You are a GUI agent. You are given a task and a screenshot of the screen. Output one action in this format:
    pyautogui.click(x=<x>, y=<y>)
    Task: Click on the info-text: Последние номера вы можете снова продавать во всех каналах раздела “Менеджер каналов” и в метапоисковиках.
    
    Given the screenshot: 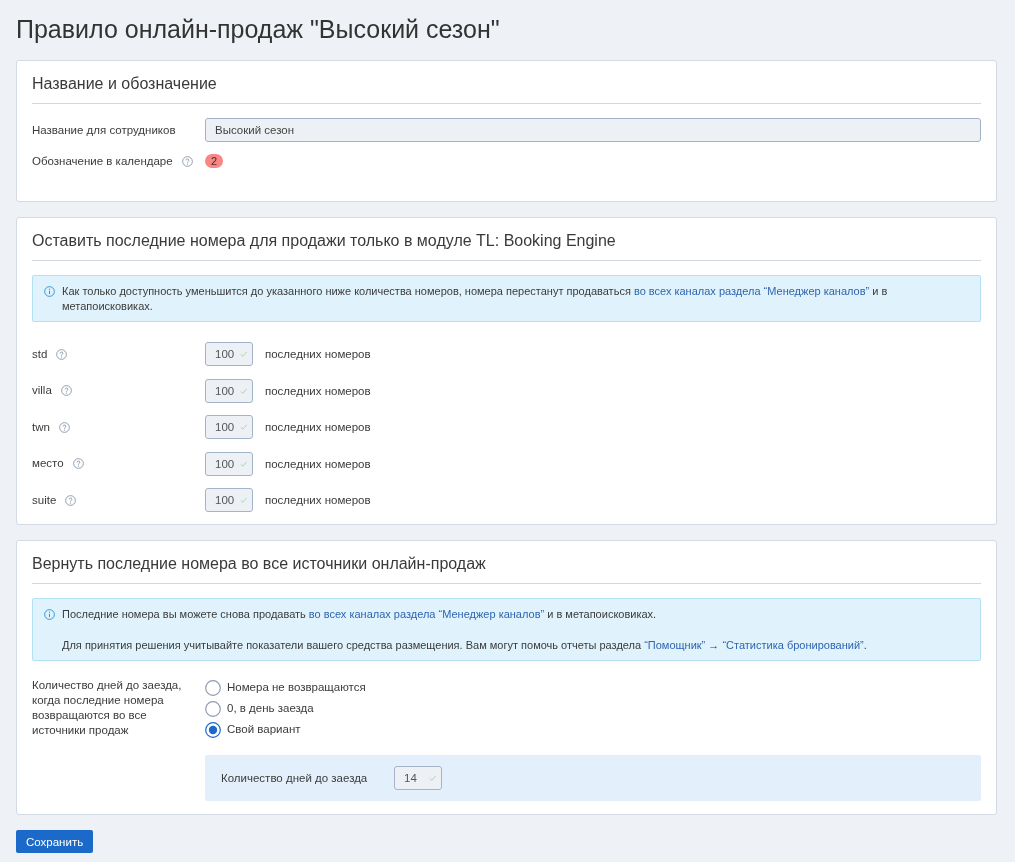 What is the action you would take?
    pyautogui.click(x=360, y=614)
    